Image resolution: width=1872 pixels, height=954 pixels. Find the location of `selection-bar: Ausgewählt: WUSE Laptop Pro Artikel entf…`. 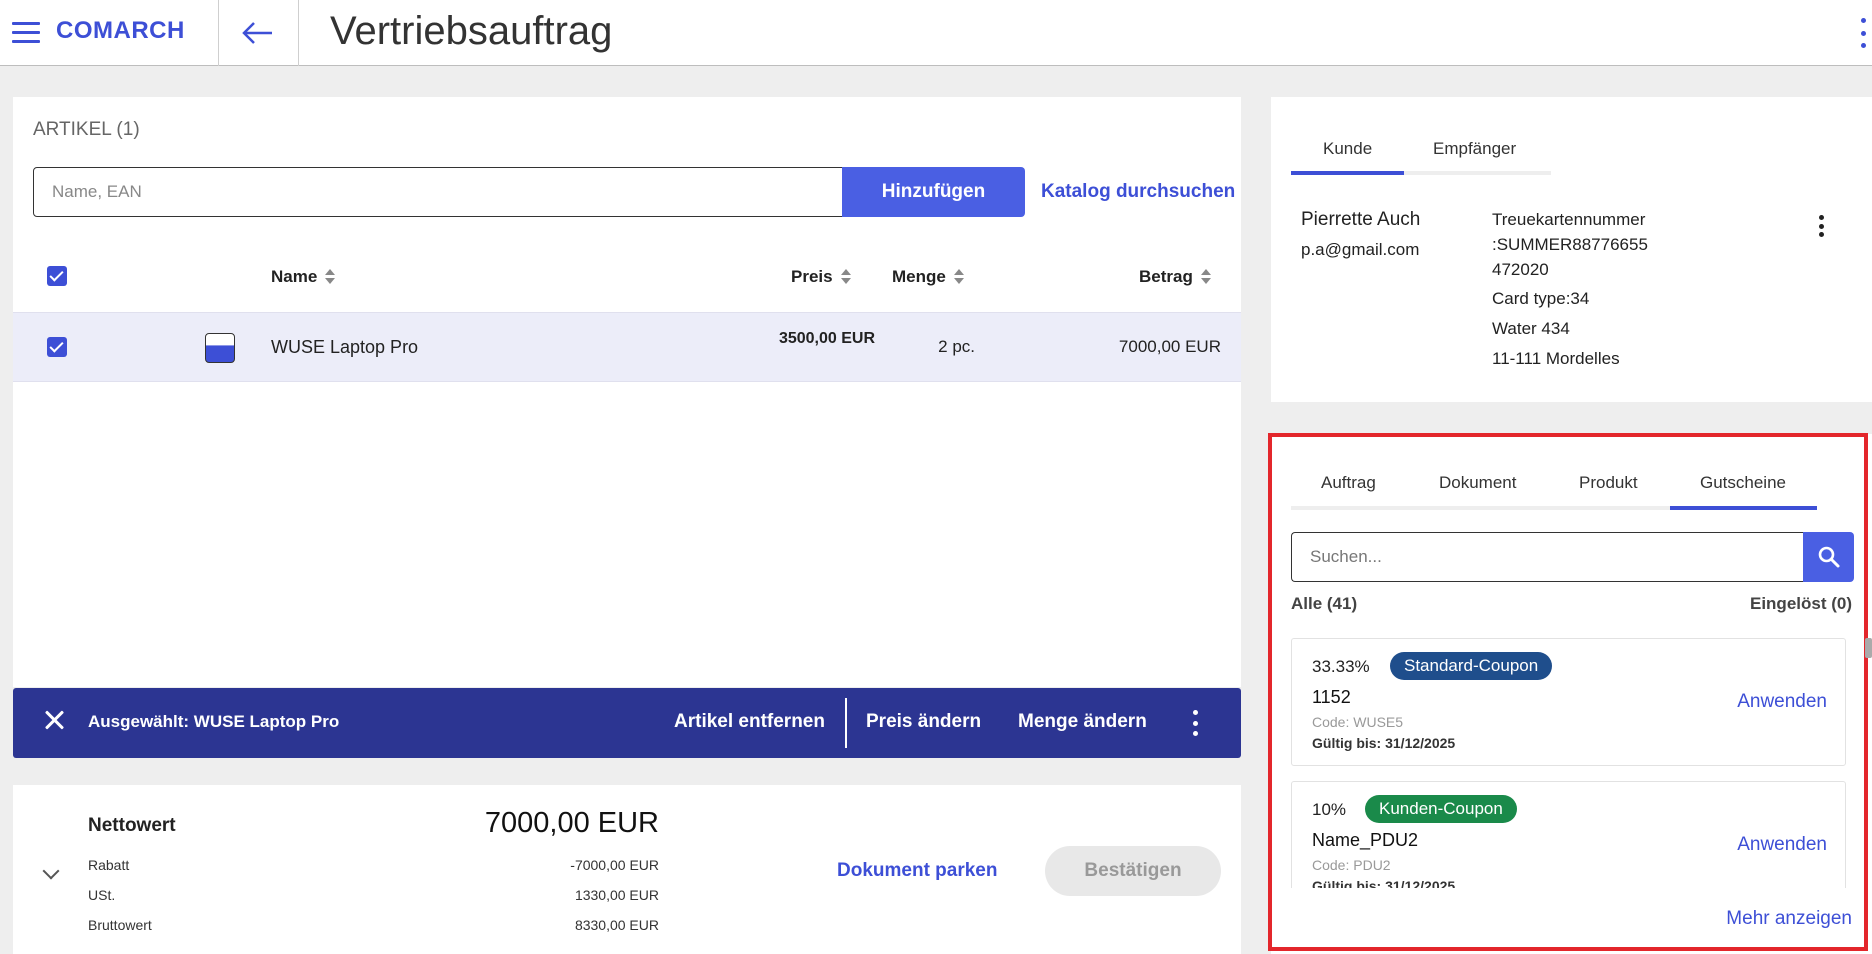

selection-bar: Ausgewählt: WUSE Laptop Pro Artikel entf… is located at coordinates (627, 723).